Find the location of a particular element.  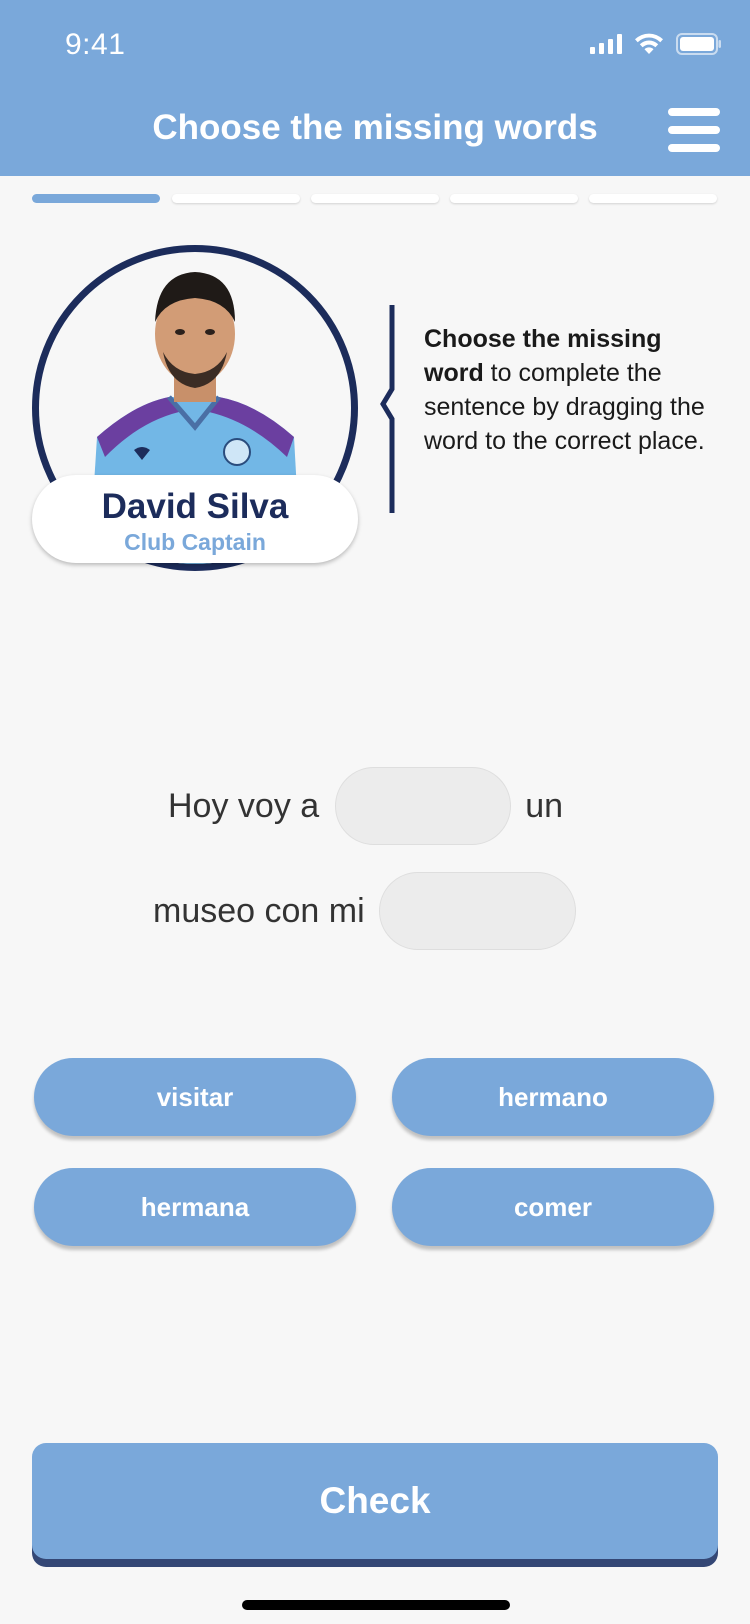

player-name: David Silva is located at coordinates (195, 506).